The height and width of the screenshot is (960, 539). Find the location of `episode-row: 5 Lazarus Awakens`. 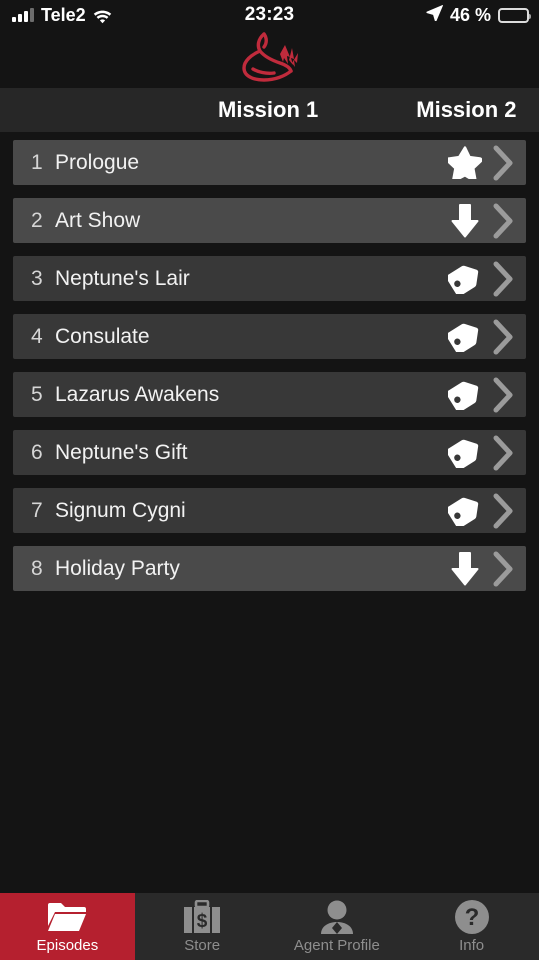

episode-row: 5 Lazarus Awakens is located at coordinates (269, 394).